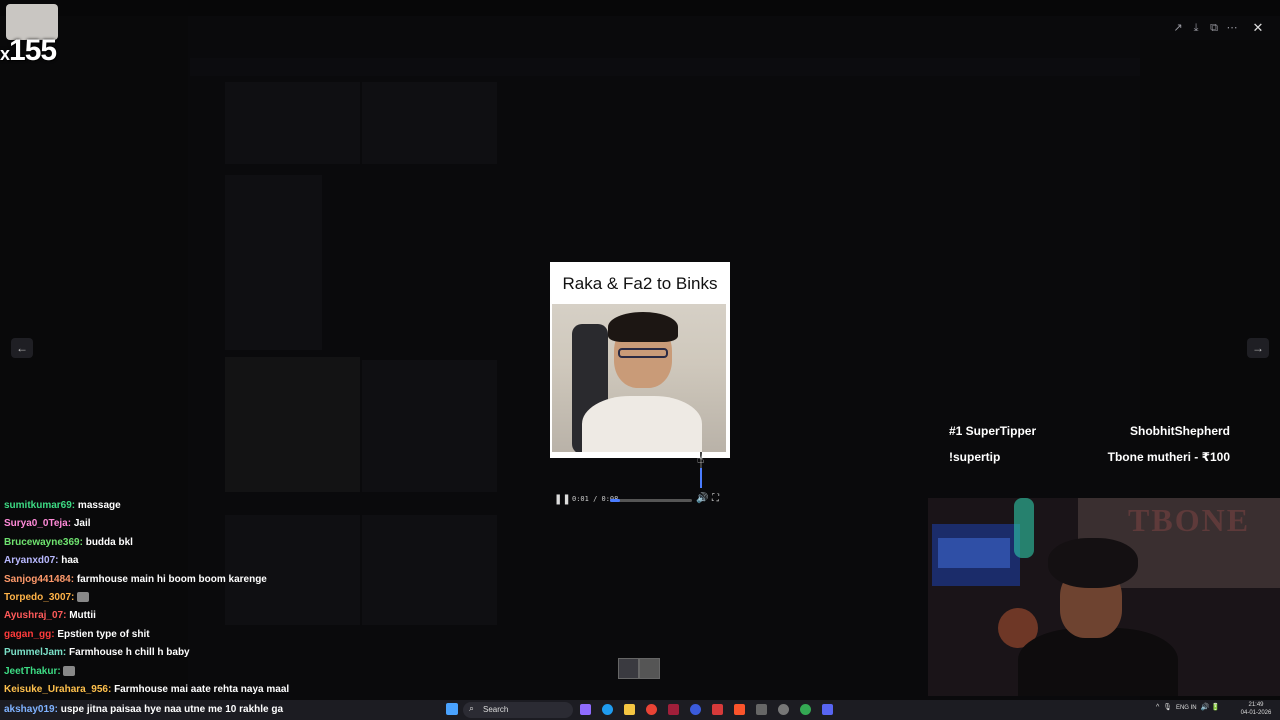 Image resolution: width=1280 pixels, height=720 pixels. What do you see at coordinates (640, 283) in the screenshot?
I see `video-caption: Raka & Fa2 to Binks` at bounding box center [640, 283].